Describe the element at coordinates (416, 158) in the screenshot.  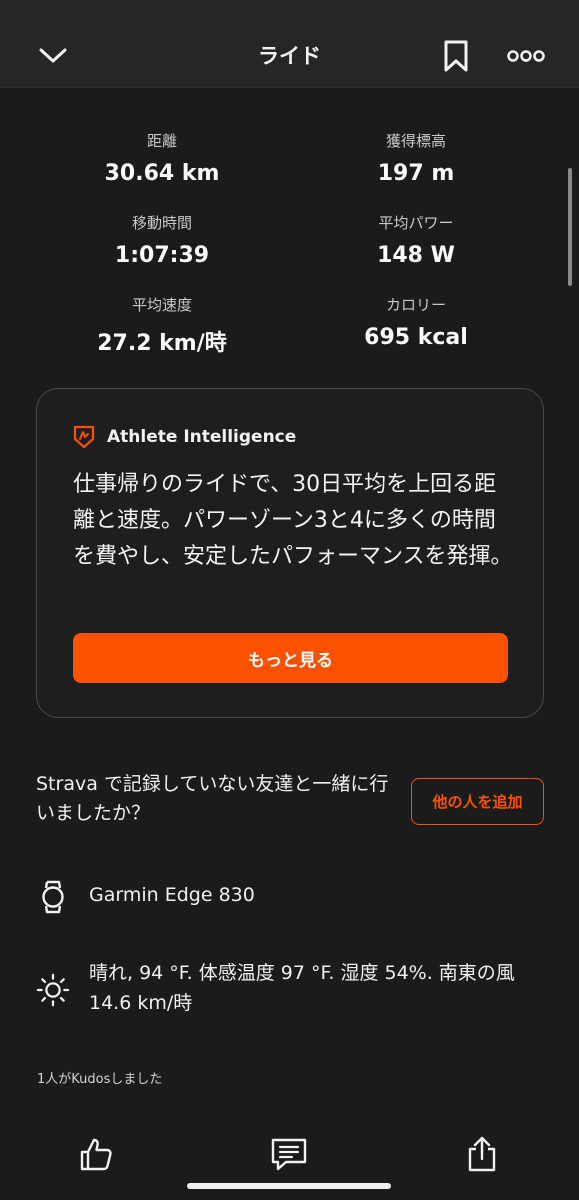
I see `stat-elevation-gain: 獲得標高 197 m` at that location.